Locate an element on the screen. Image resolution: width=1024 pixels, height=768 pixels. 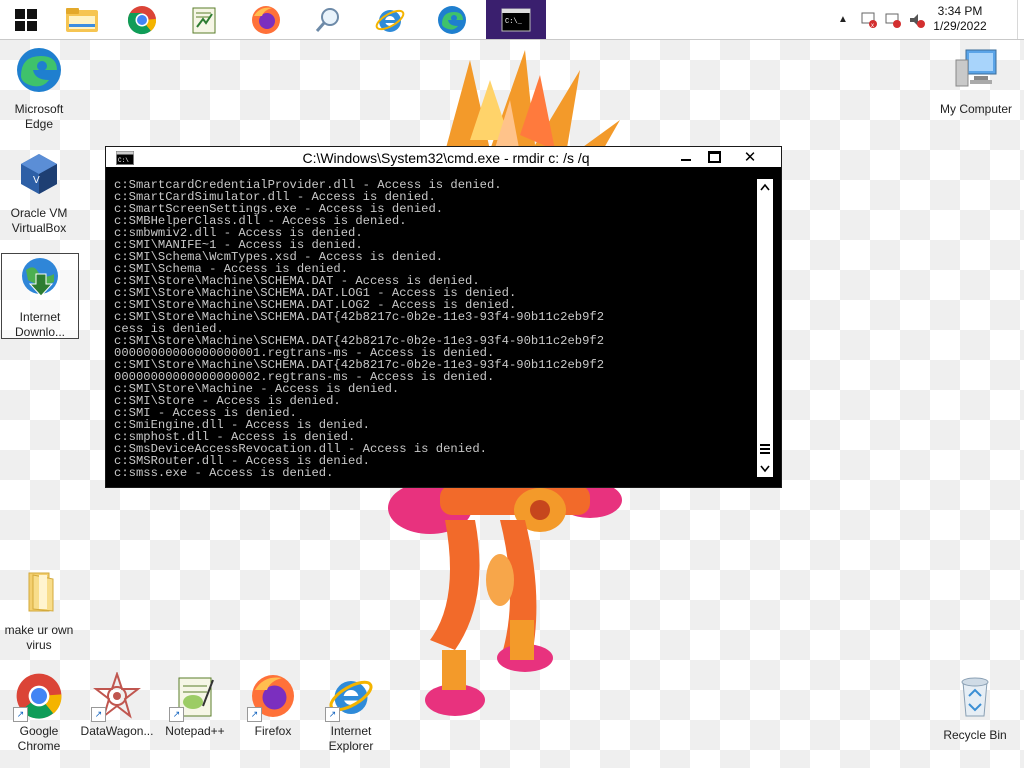
minimize-icon is located at coordinates (686, 160).